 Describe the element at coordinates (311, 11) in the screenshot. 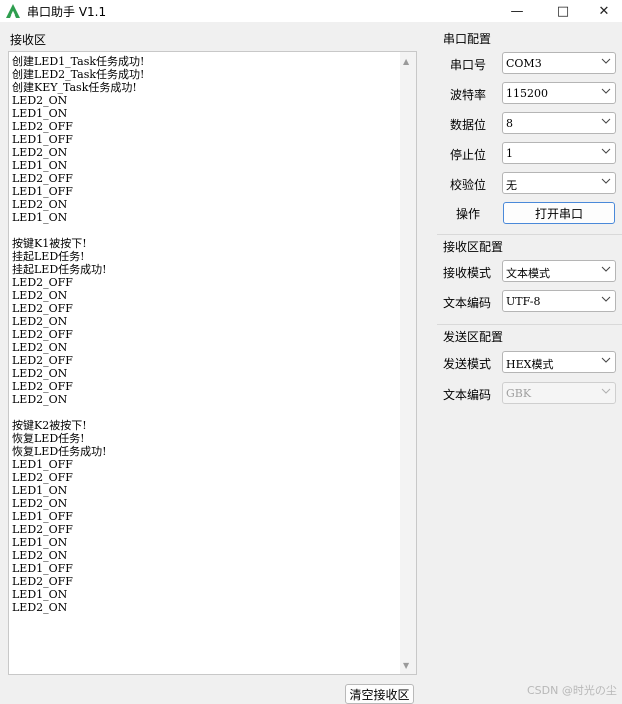

I see `title-bar: 串口助手 V1.1 — □ ✕` at that location.